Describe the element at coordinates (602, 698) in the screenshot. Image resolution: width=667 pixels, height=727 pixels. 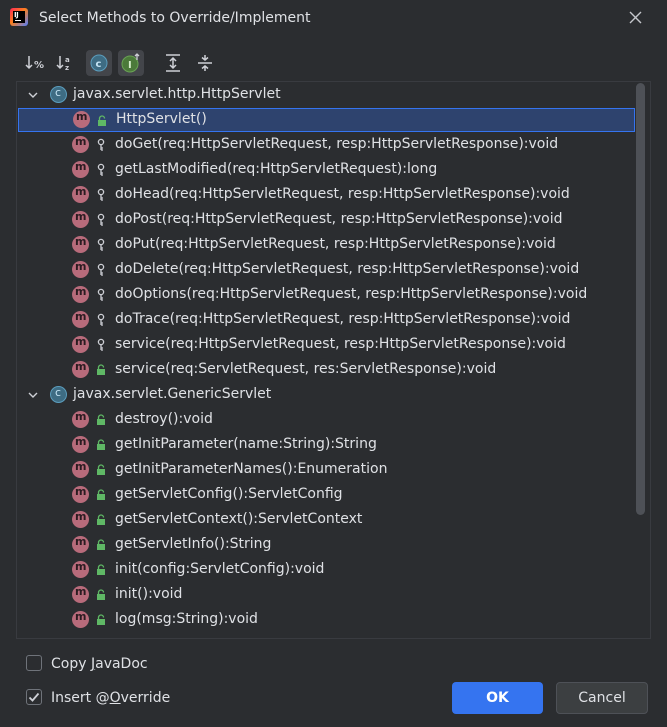
I see `cancel-button: Cancel` at that location.